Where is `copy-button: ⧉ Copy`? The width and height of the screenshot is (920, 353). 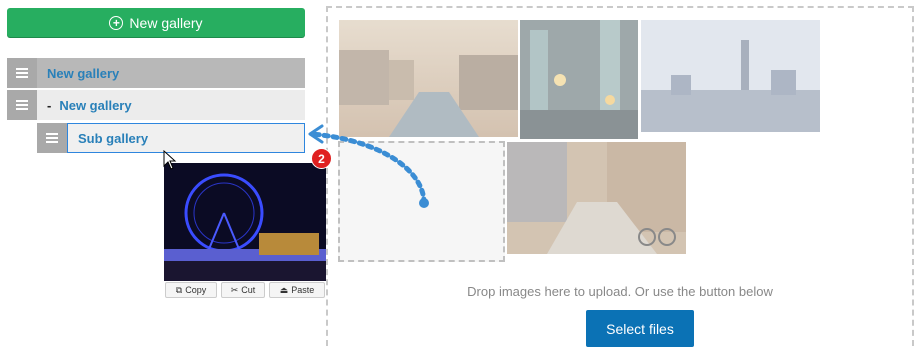 copy-button: ⧉ Copy is located at coordinates (191, 290).